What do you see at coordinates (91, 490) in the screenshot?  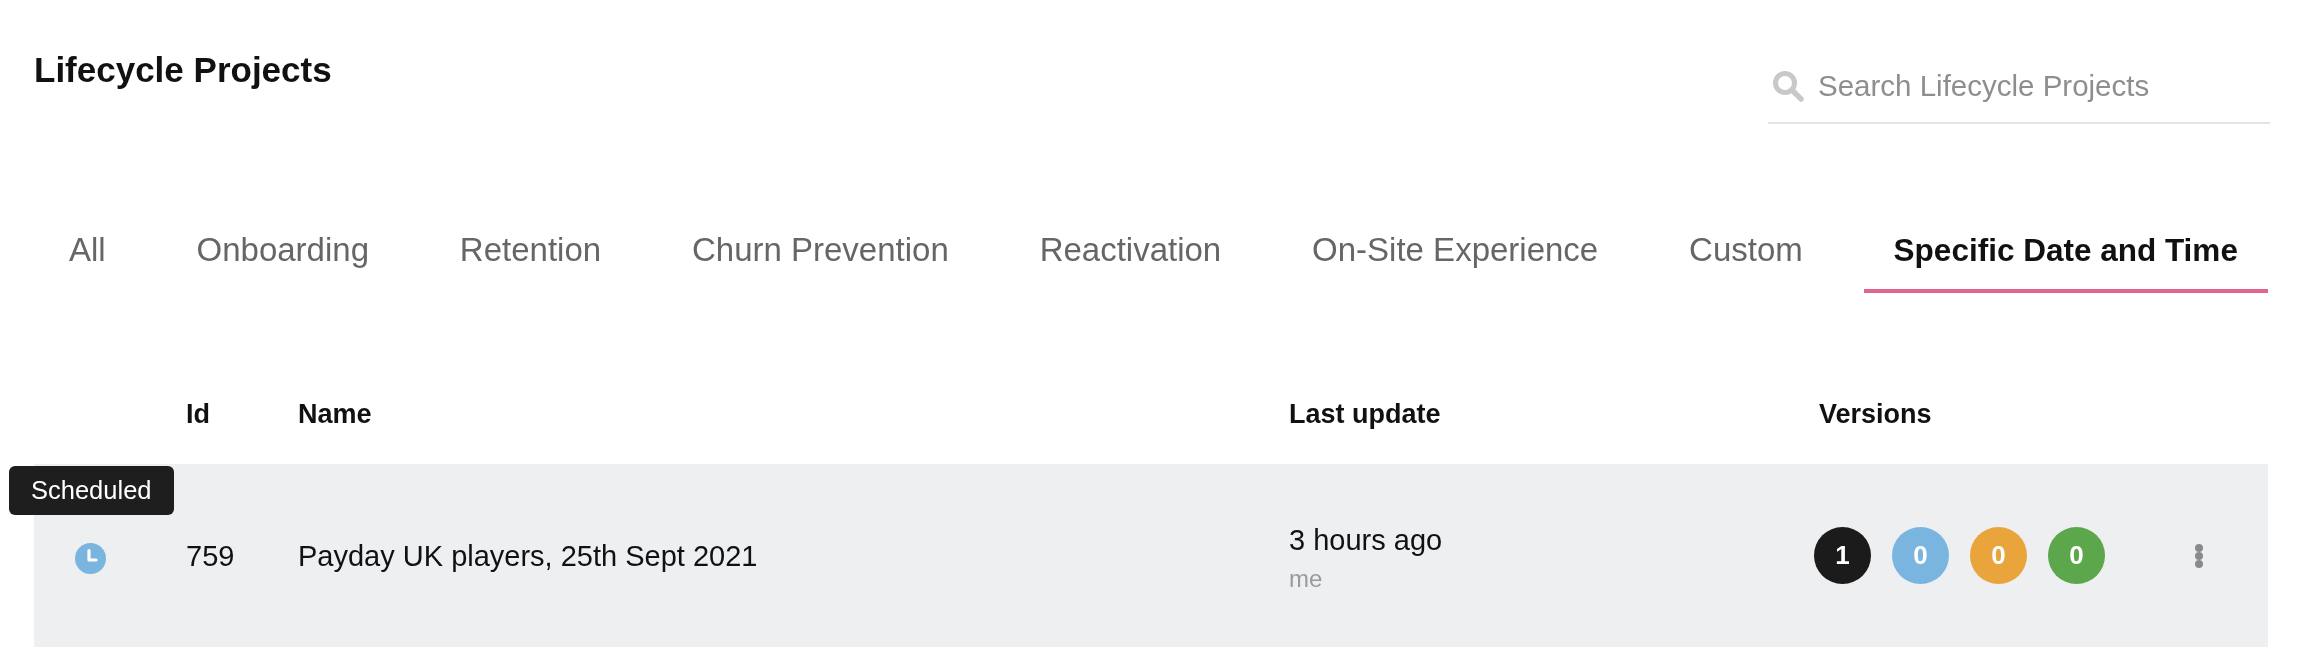 I see `tooltip: Scheduled` at bounding box center [91, 490].